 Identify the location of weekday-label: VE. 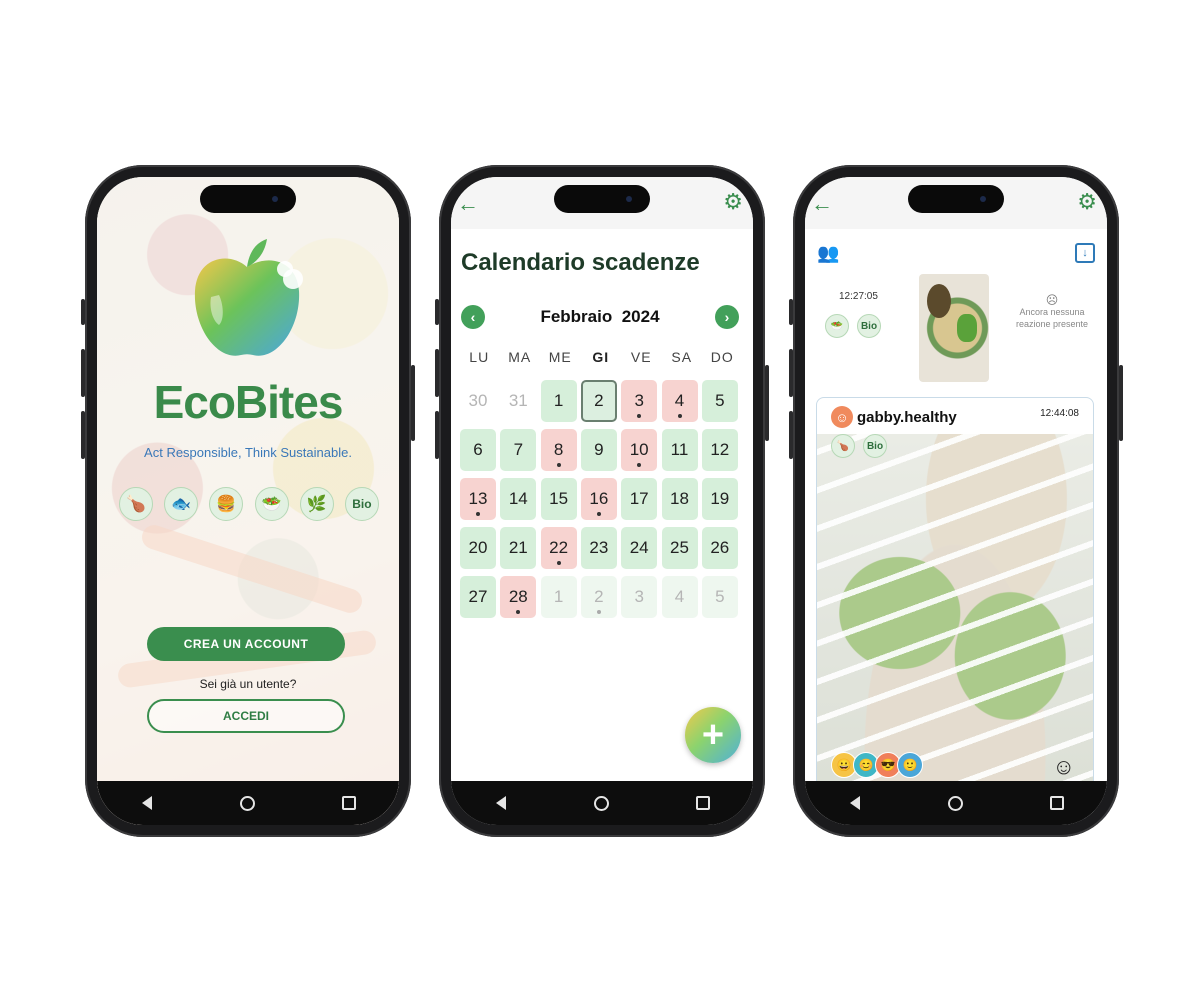
(641, 357).